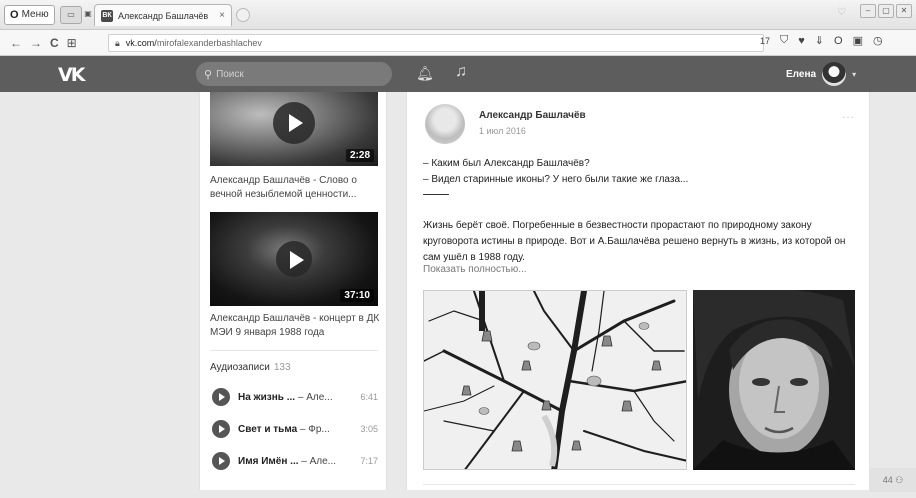  I want to click on lock-icon: 🔒︎, so click(117, 42).